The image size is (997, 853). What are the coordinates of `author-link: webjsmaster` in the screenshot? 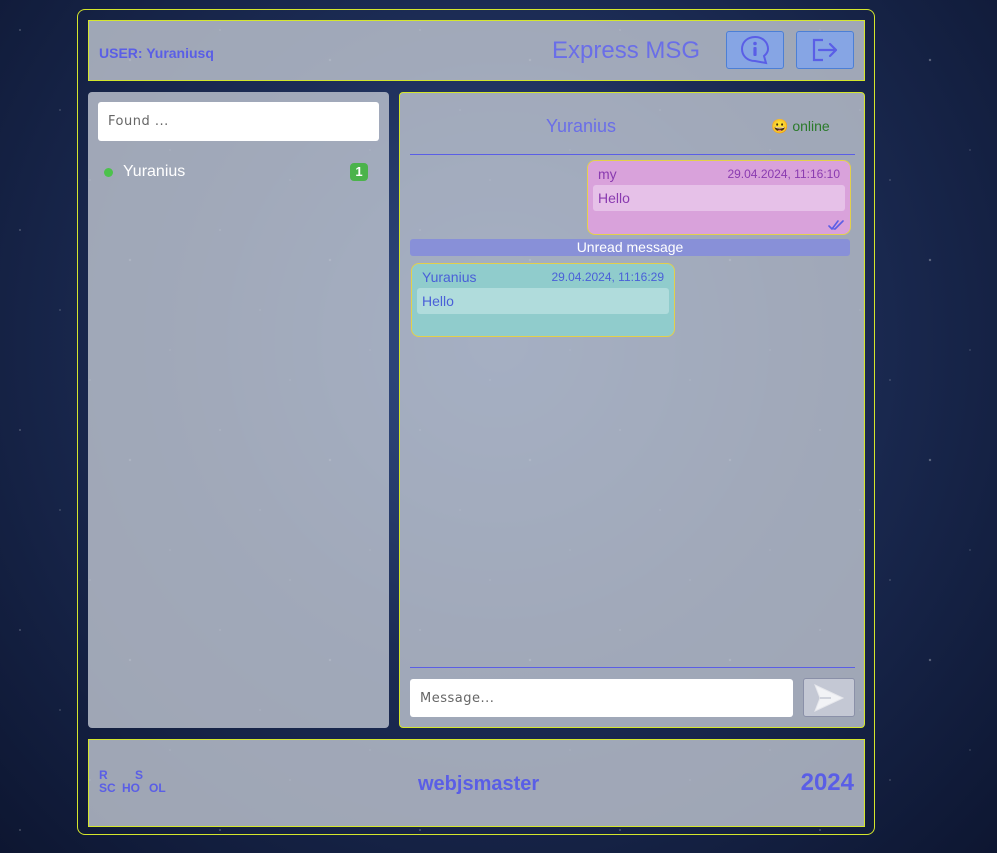 It's located at (478, 784).